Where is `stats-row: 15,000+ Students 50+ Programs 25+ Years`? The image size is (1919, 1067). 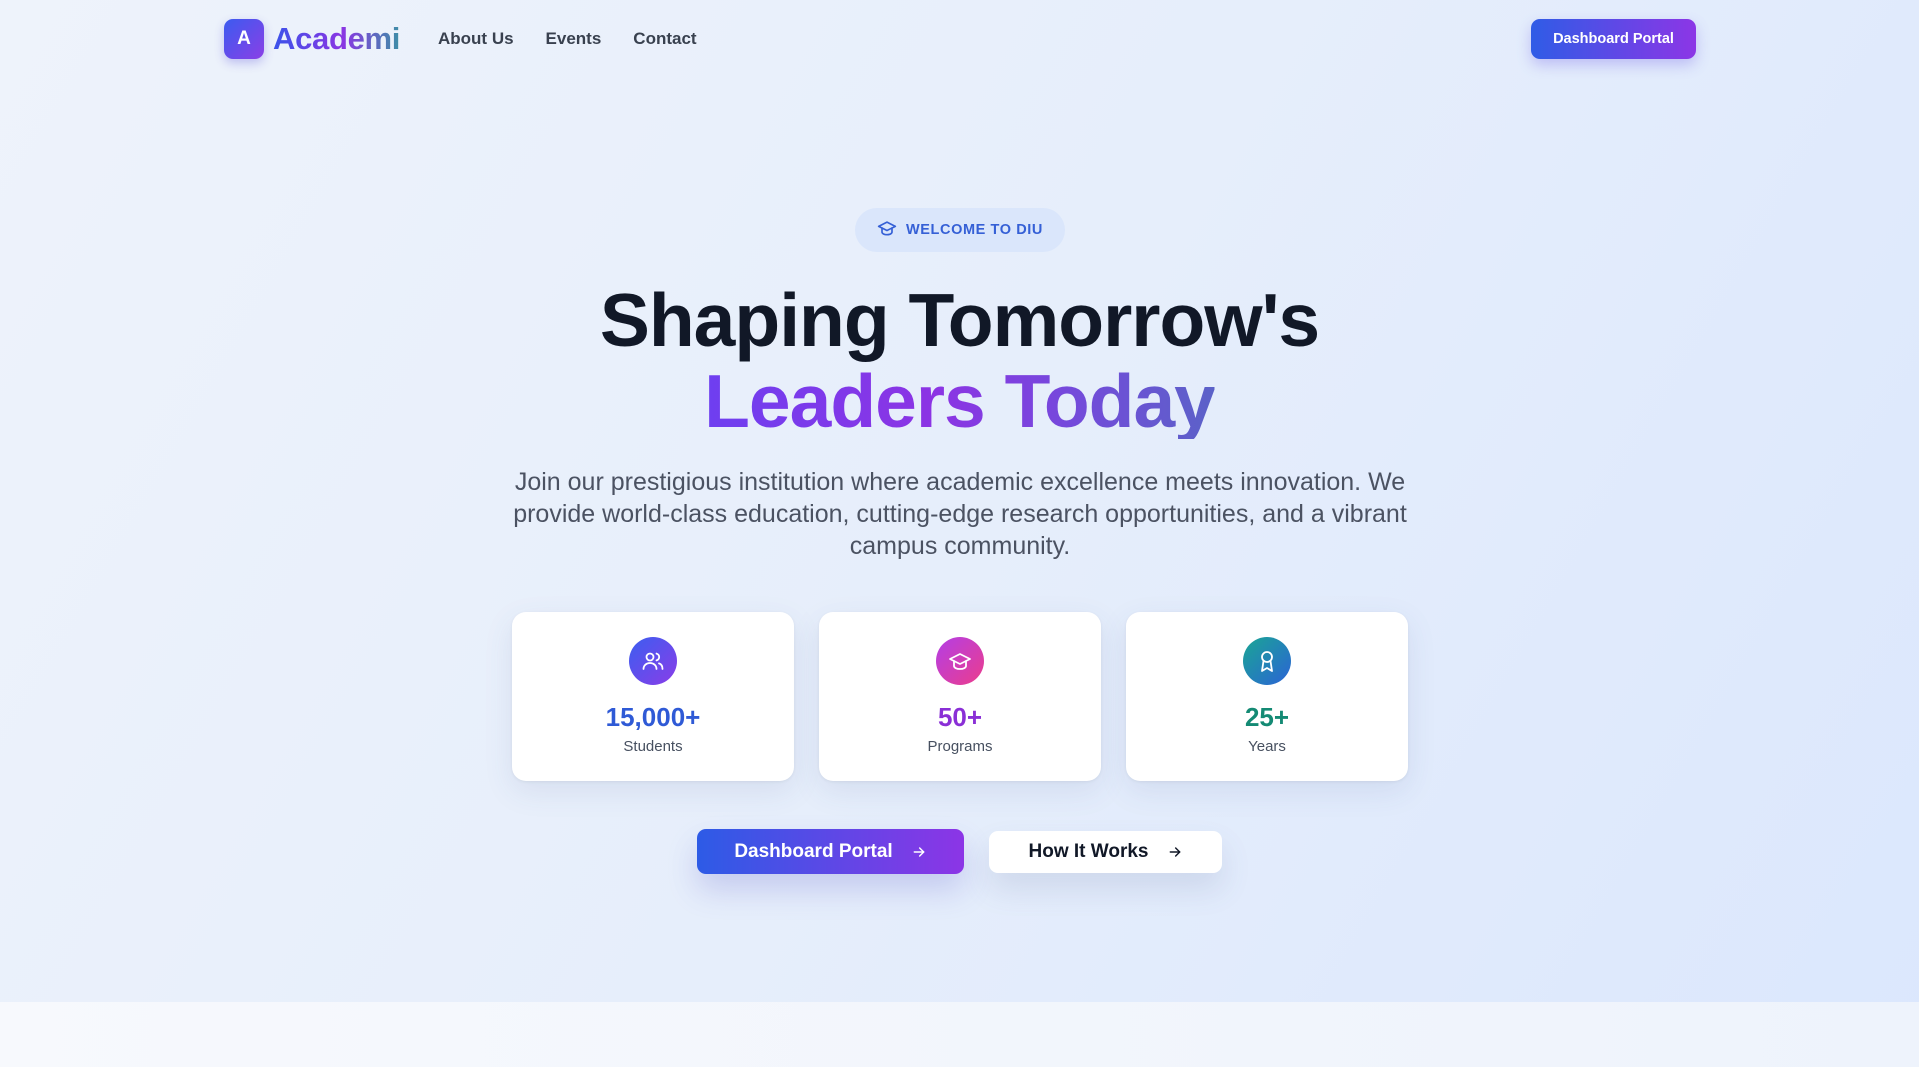 stats-row: 15,000+ Students 50+ Programs 25+ Years is located at coordinates (960, 696).